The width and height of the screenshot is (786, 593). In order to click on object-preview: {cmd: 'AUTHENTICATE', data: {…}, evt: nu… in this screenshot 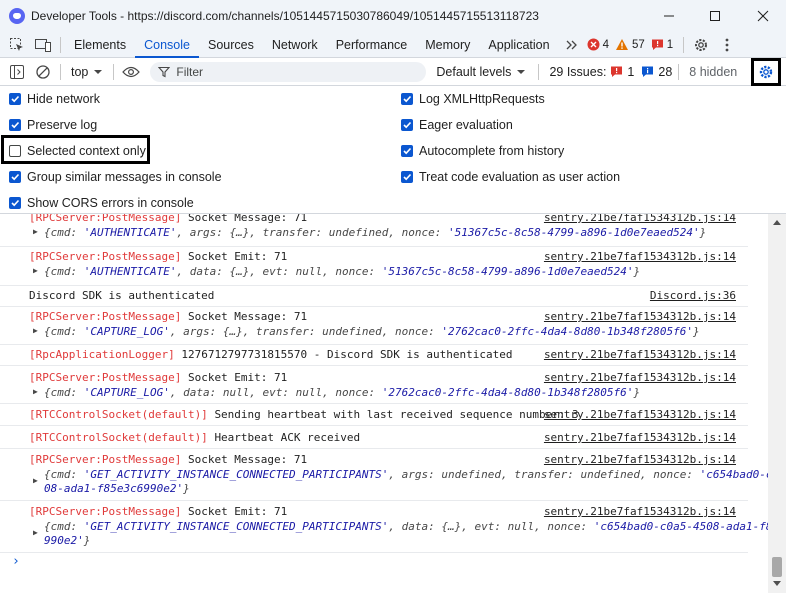, I will do `click(342, 271)`.